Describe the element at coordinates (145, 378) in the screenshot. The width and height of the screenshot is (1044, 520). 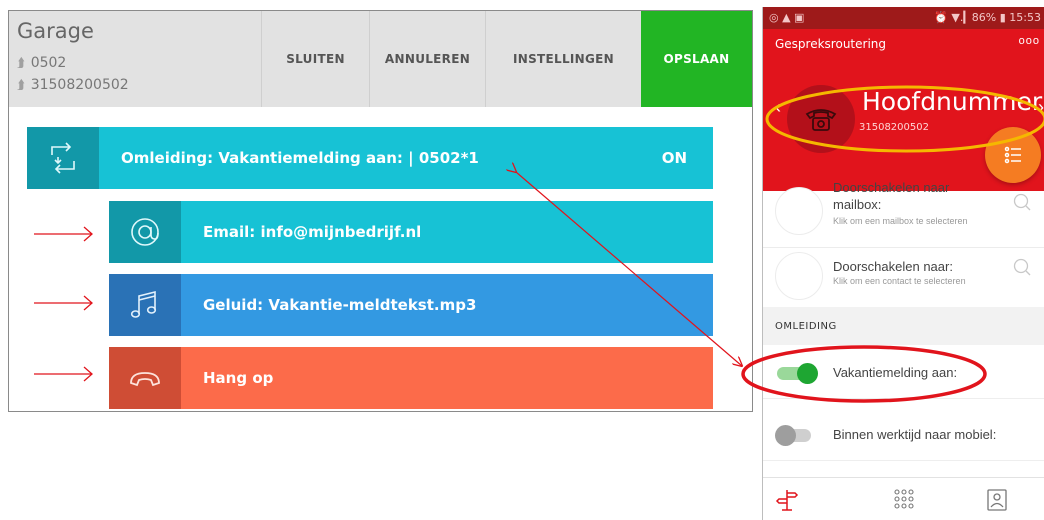
I see `hangup-icon` at that location.